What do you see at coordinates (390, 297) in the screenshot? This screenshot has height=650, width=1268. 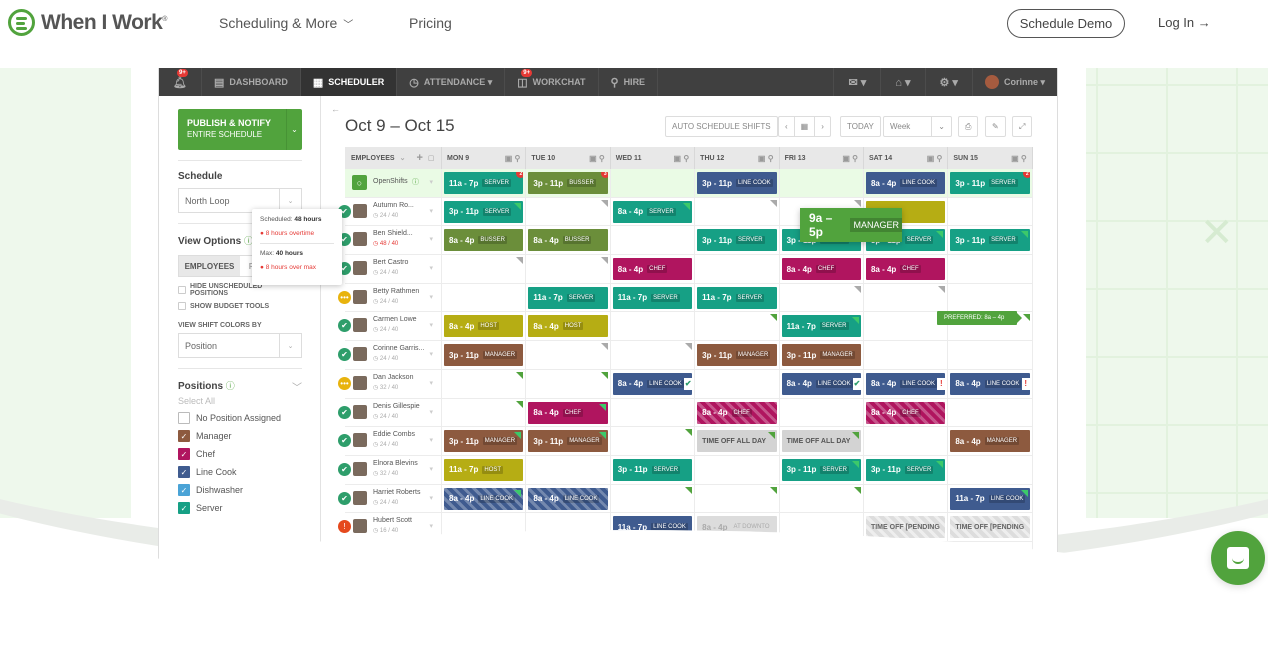 I see `employee-cell: ••• Betty Rathmen ◷ 24 / 40 ▾` at bounding box center [390, 297].